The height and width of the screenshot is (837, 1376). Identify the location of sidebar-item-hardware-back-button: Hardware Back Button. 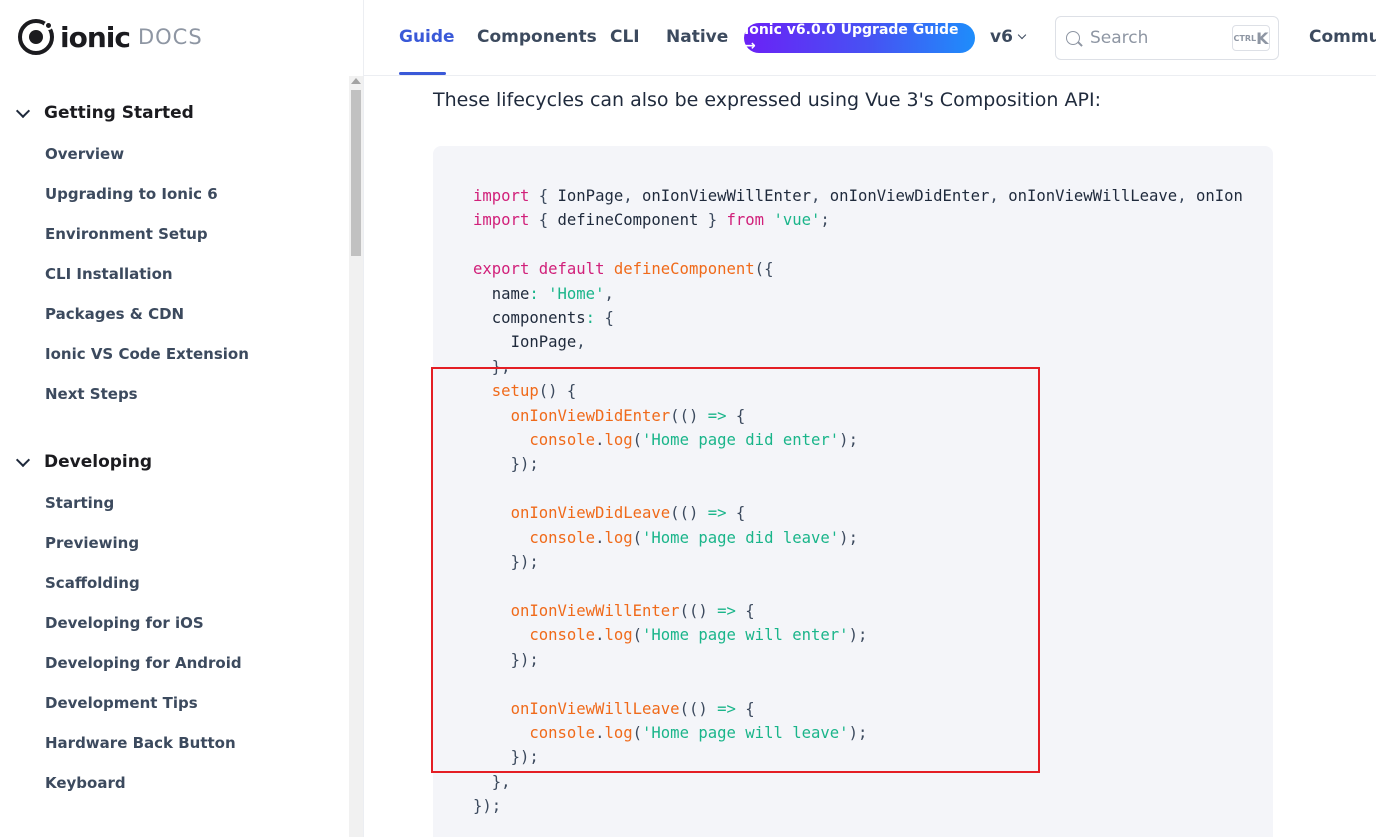
(140, 743).